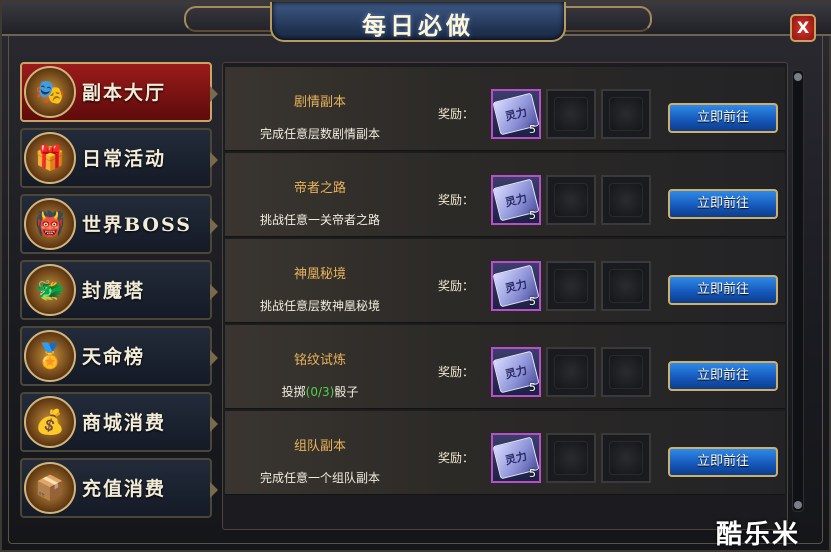 This screenshot has height=552, width=831. What do you see at coordinates (798, 77) in the screenshot?
I see `scroll-up-icon` at bounding box center [798, 77].